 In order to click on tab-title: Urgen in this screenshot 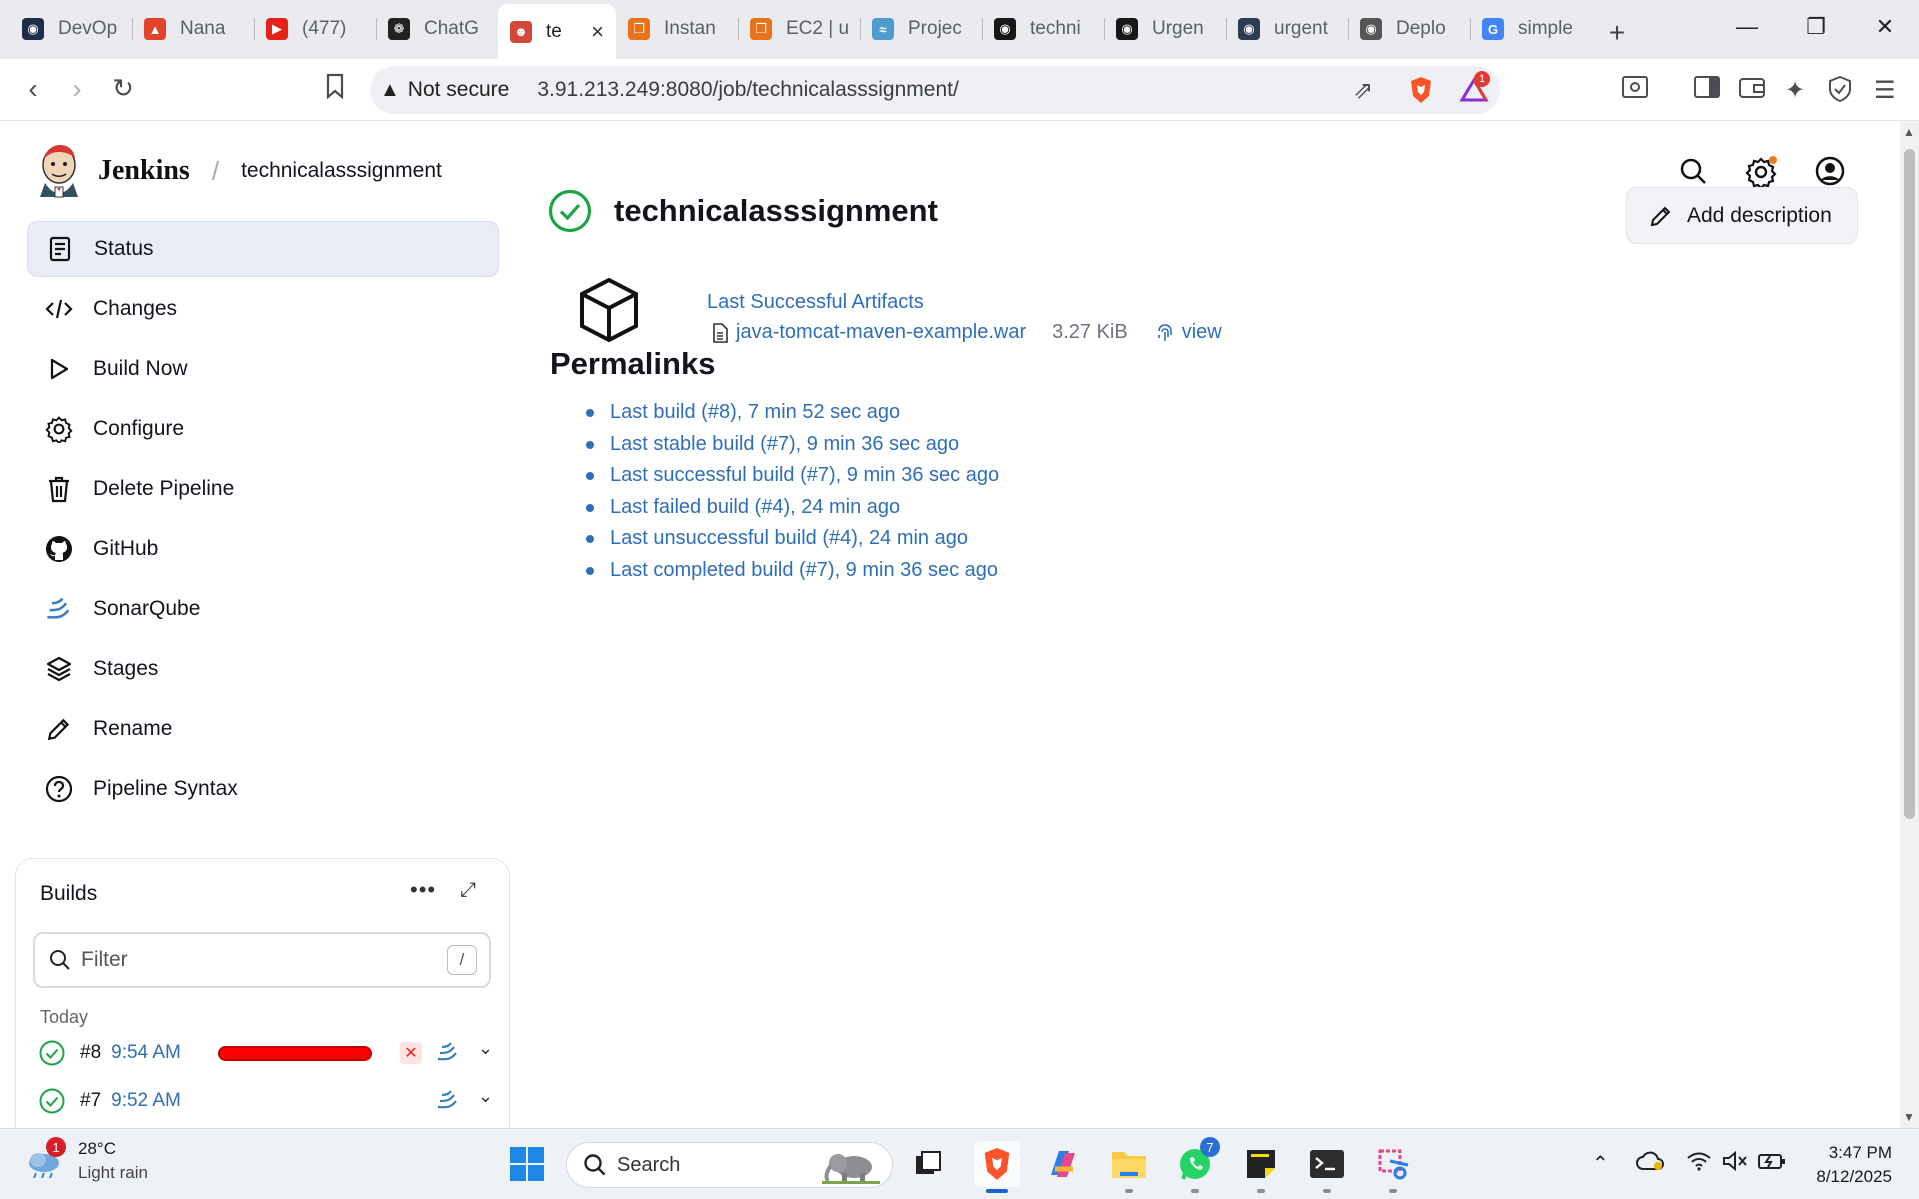, I will do `click(1183, 29)`.